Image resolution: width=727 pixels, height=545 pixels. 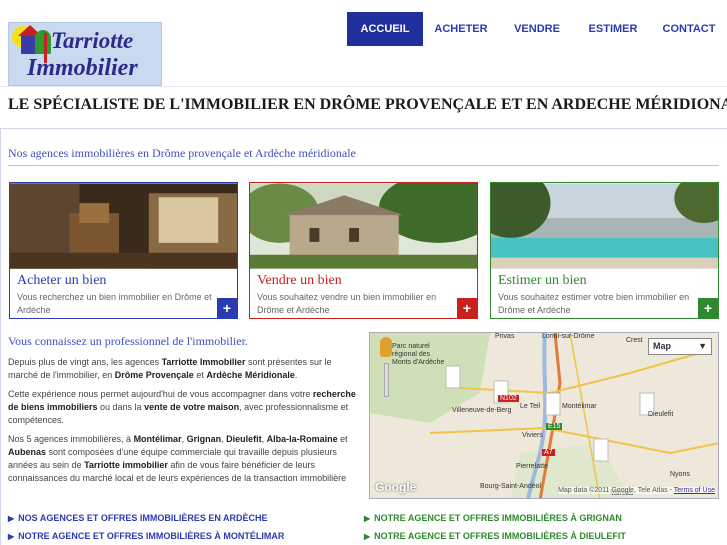 What do you see at coordinates (411, 354) in the screenshot?
I see `map-label: régional des` at bounding box center [411, 354].